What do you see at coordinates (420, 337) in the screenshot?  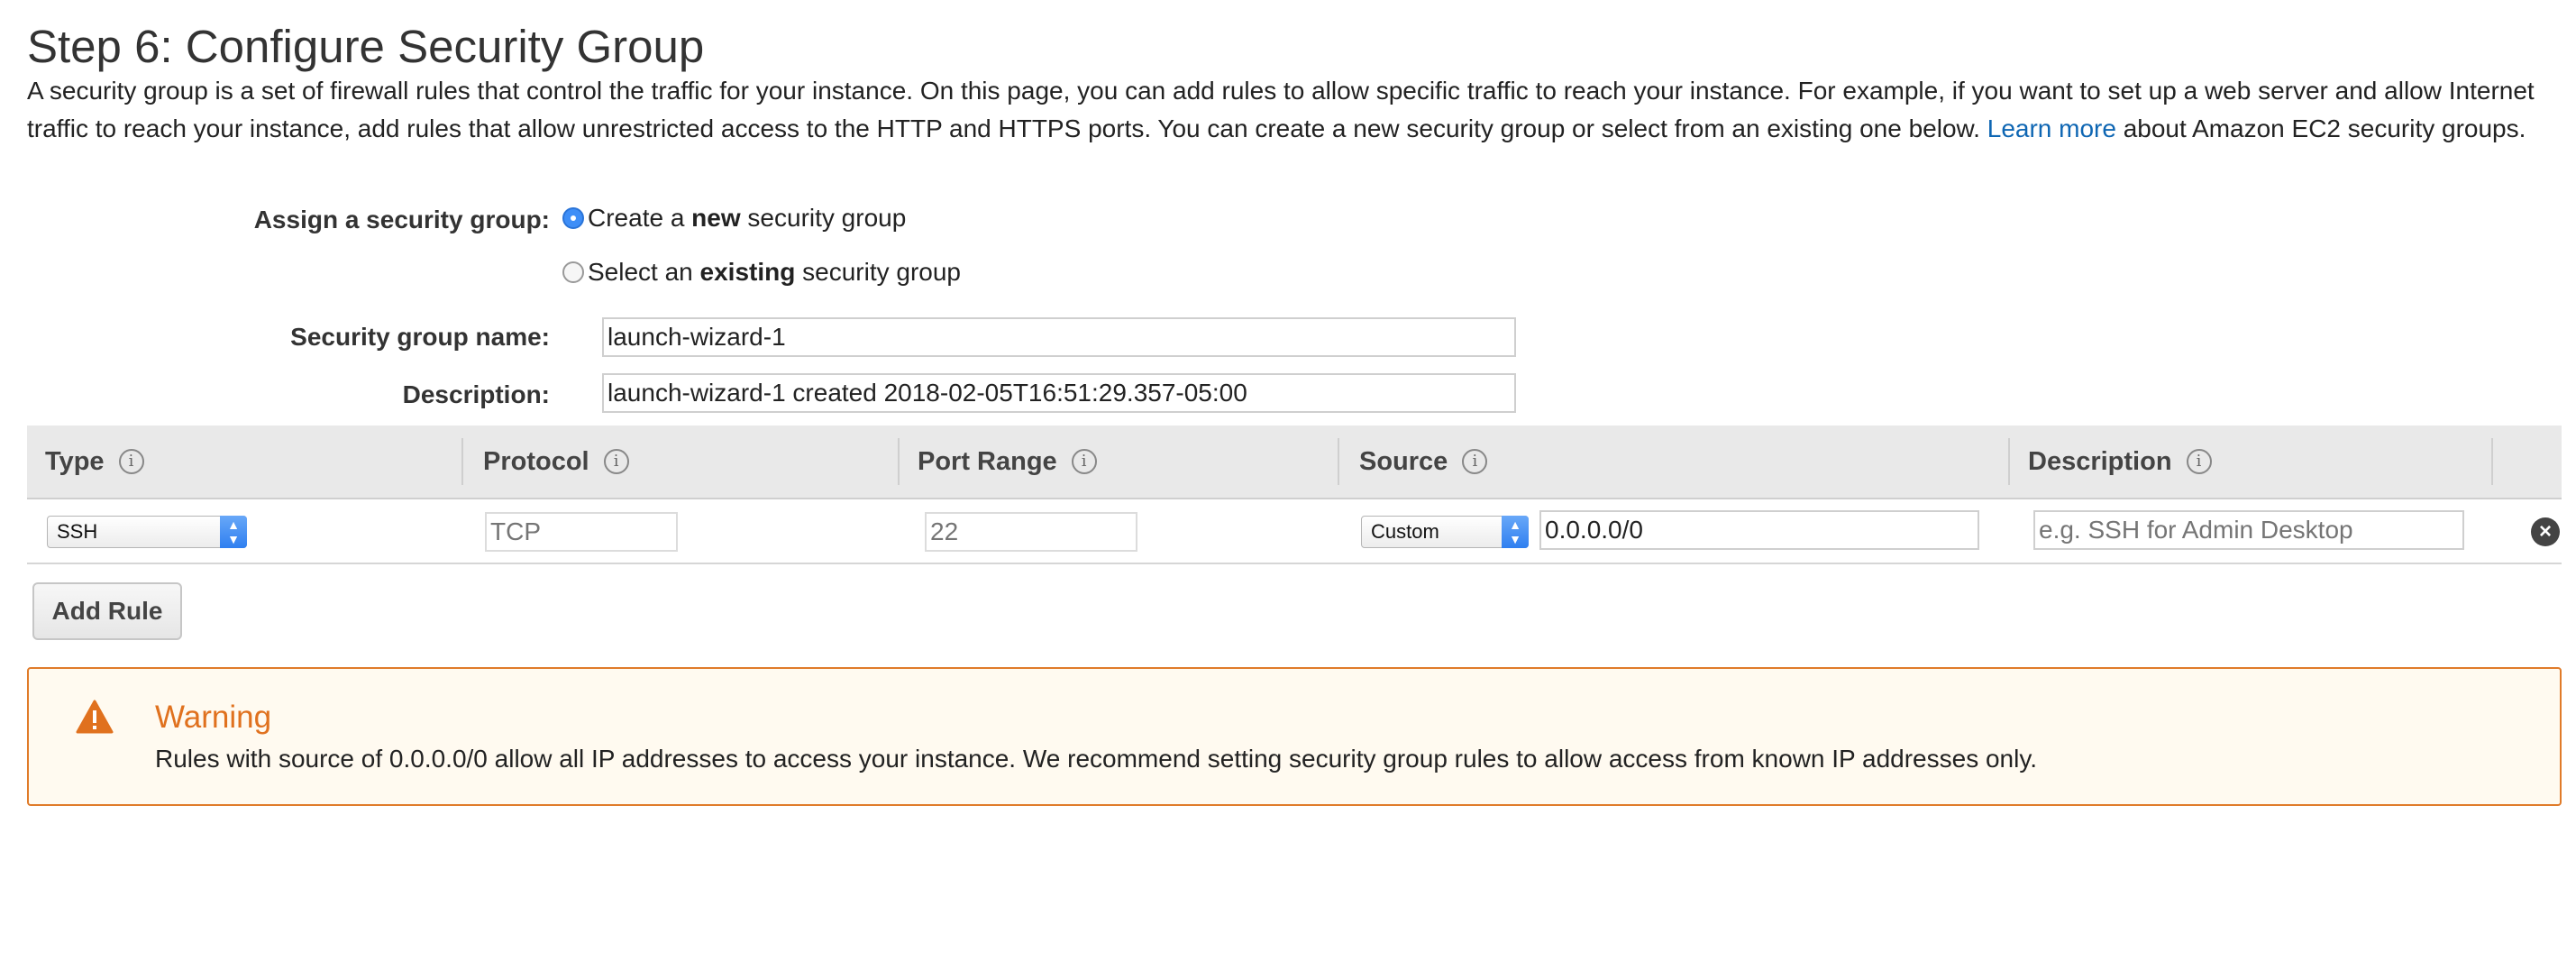 I see `security-group-name-label: Security group name:` at bounding box center [420, 337].